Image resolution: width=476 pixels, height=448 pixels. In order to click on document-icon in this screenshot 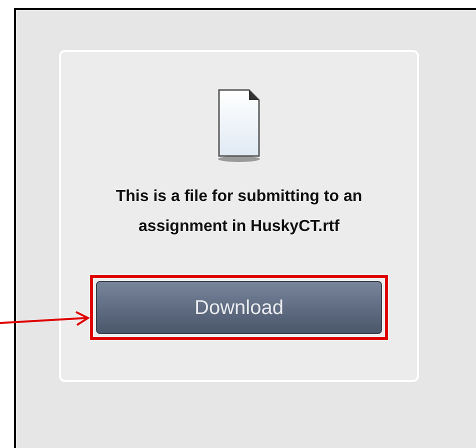, I will do `click(239, 126)`.